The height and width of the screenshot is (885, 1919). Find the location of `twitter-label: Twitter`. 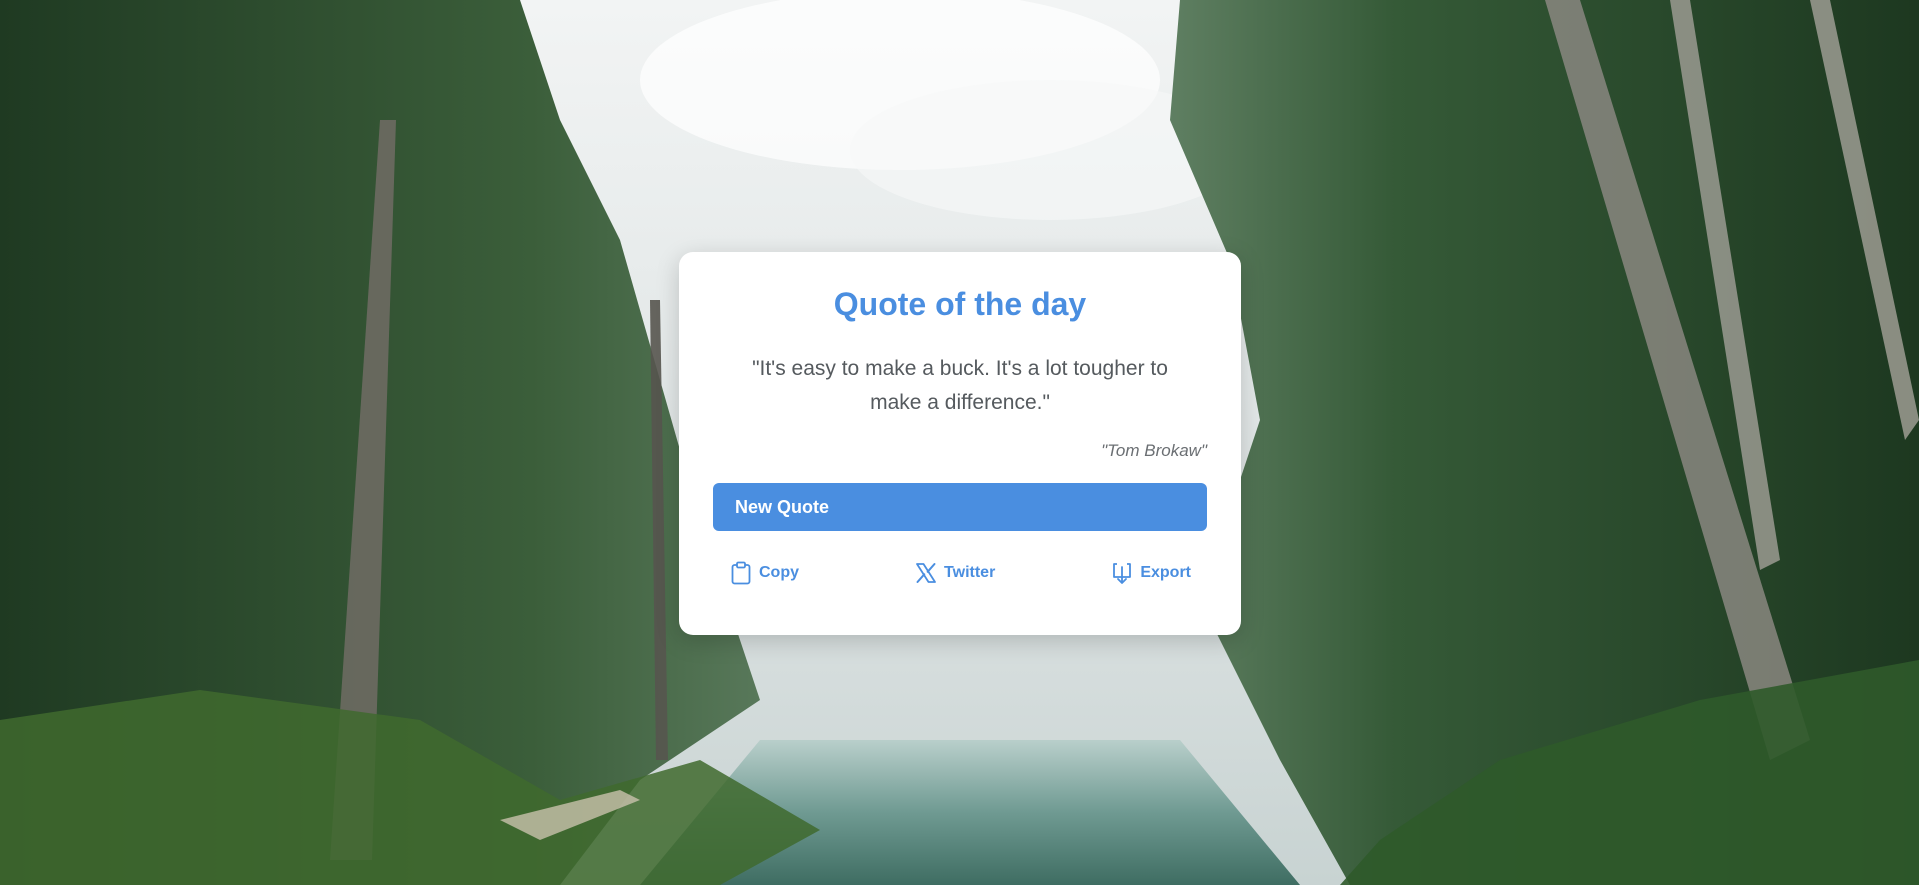

twitter-label: Twitter is located at coordinates (970, 572).